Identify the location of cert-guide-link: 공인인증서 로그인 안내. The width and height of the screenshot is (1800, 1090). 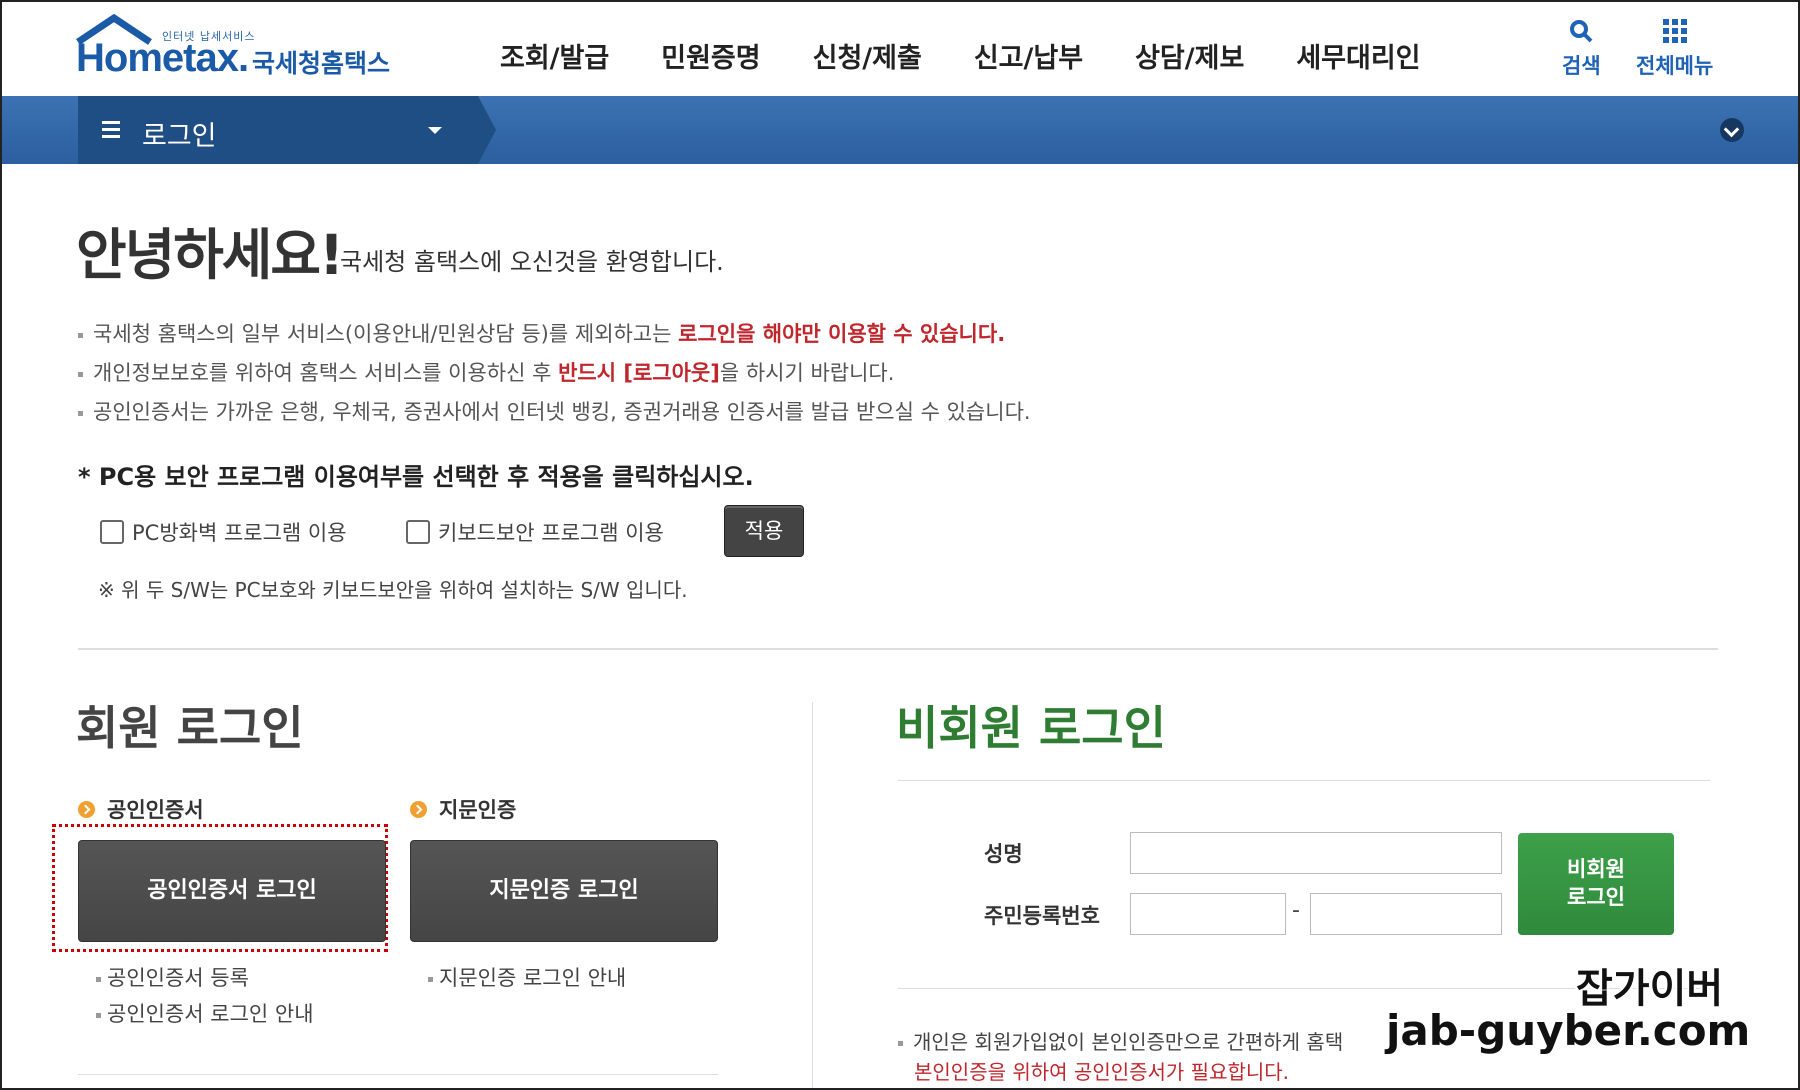
(205, 1013).